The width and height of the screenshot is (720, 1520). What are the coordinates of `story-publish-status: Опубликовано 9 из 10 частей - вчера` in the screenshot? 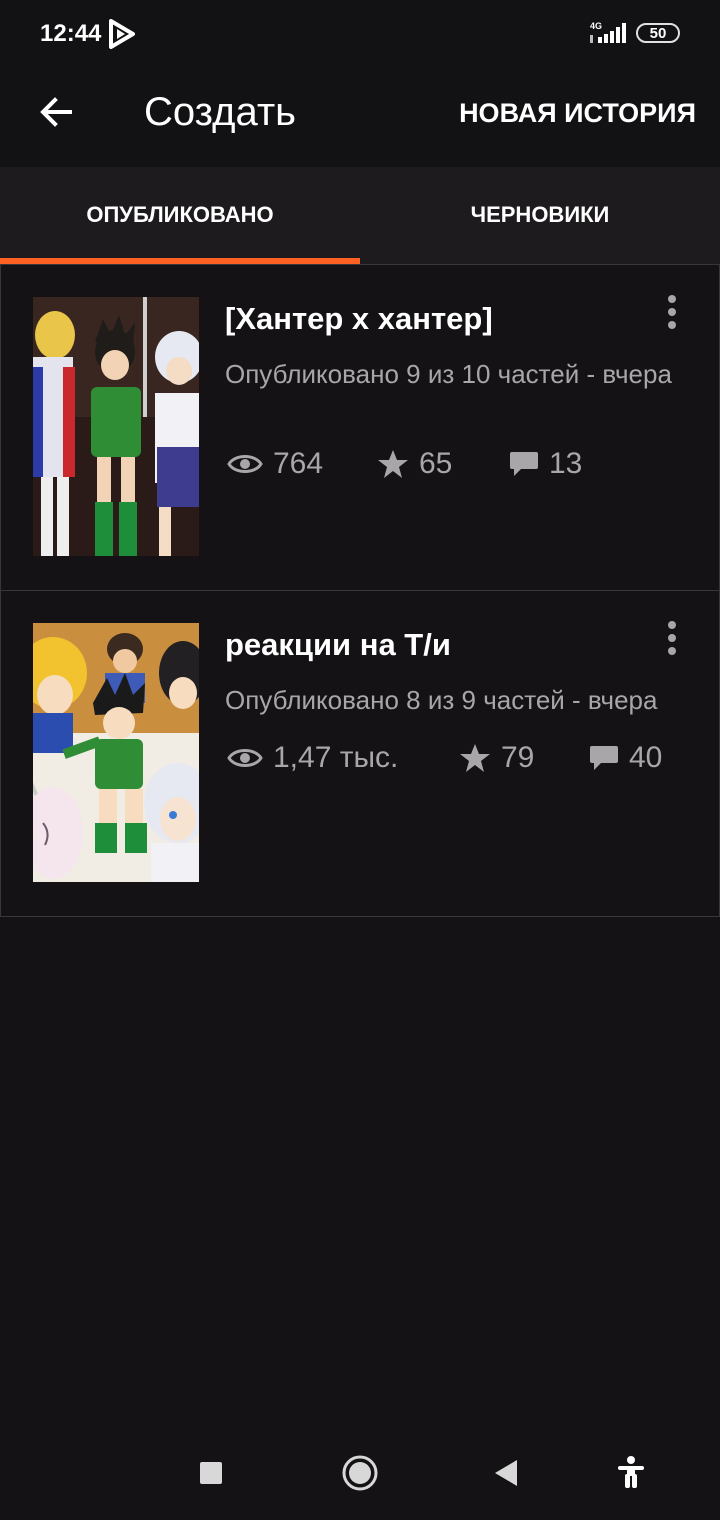 It's located at (448, 374).